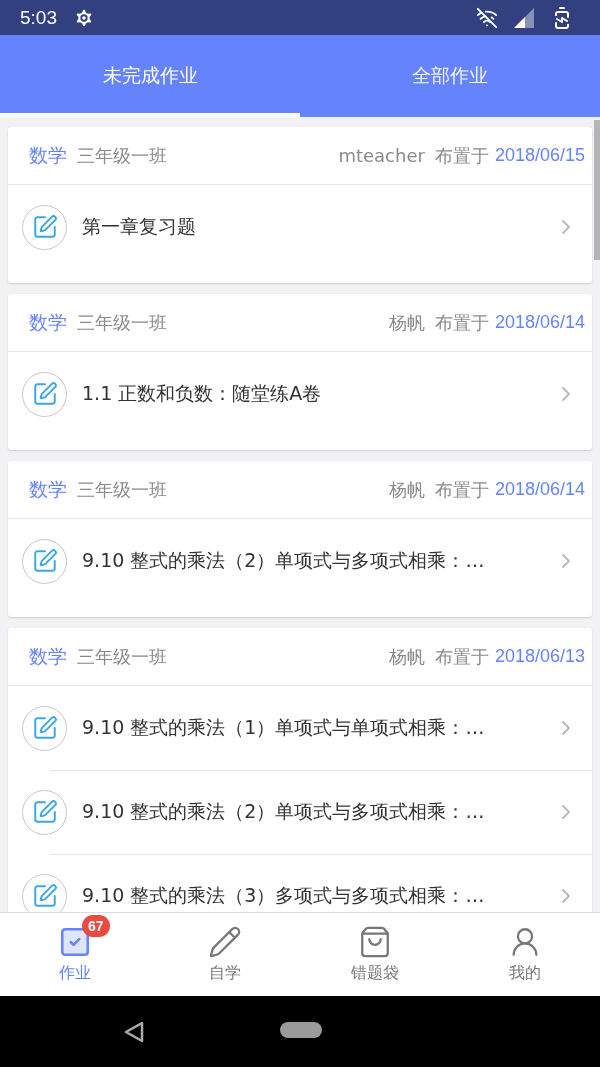  Describe the element at coordinates (84, 17) in the screenshot. I see `settings-icon` at that location.